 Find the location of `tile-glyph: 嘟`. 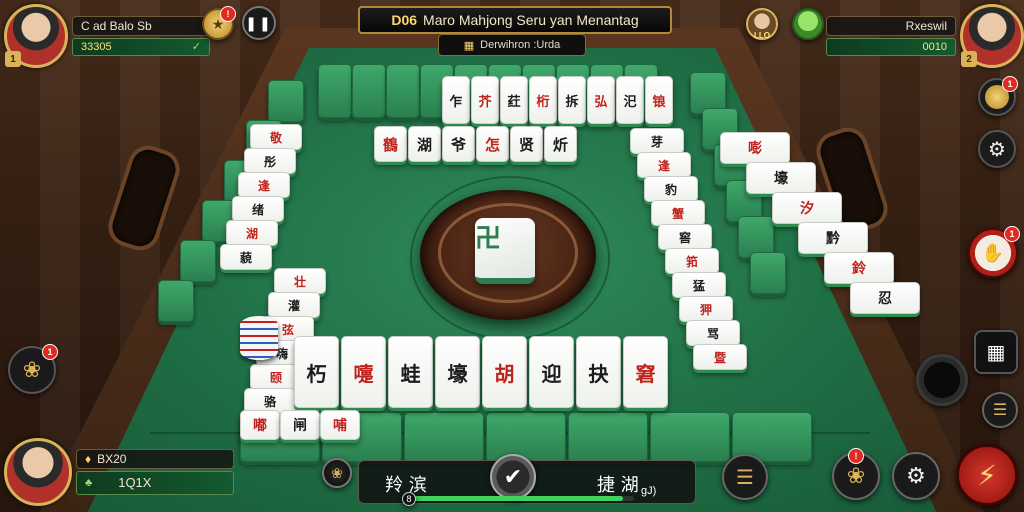

tile-glyph: 嘟 is located at coordinates (260, 426).